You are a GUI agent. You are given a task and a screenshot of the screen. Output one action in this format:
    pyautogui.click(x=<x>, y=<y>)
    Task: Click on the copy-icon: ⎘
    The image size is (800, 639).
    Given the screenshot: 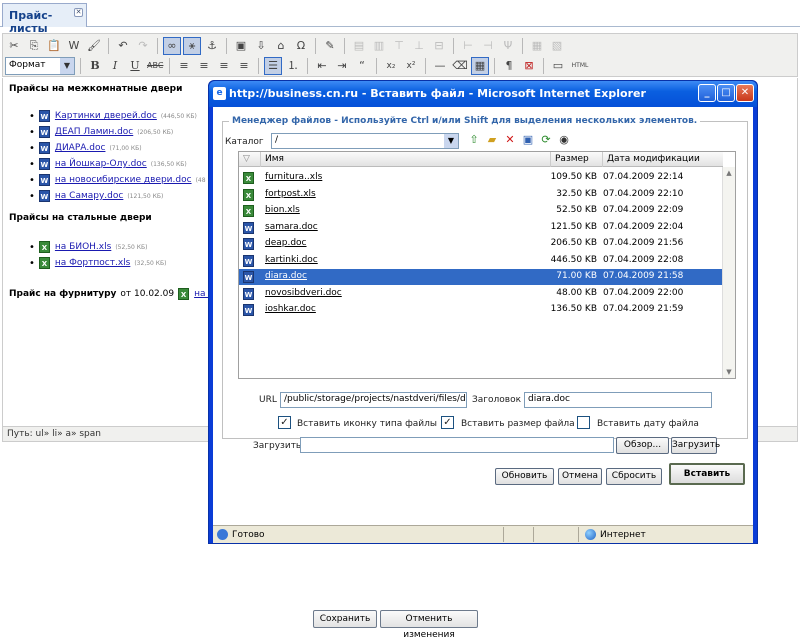 What is the action you would take?
    pyautogui.click(x=34, y=46)
    